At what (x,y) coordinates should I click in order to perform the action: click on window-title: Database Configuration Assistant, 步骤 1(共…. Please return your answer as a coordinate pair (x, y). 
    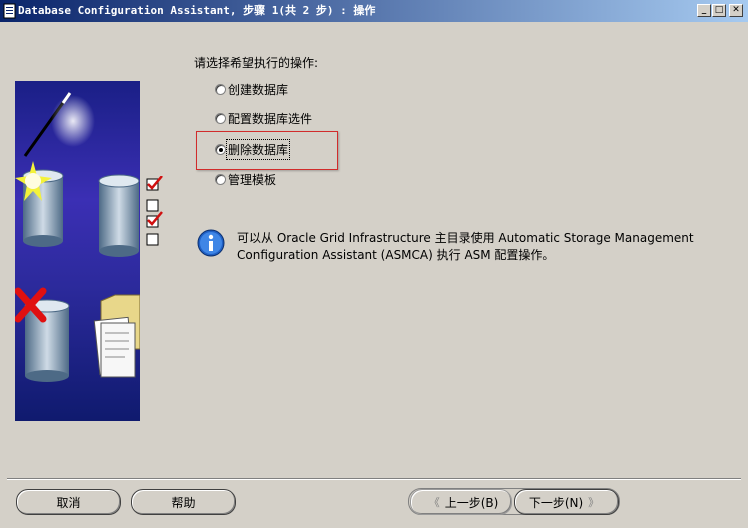
    Looking at the image, I should click on (197, 10).